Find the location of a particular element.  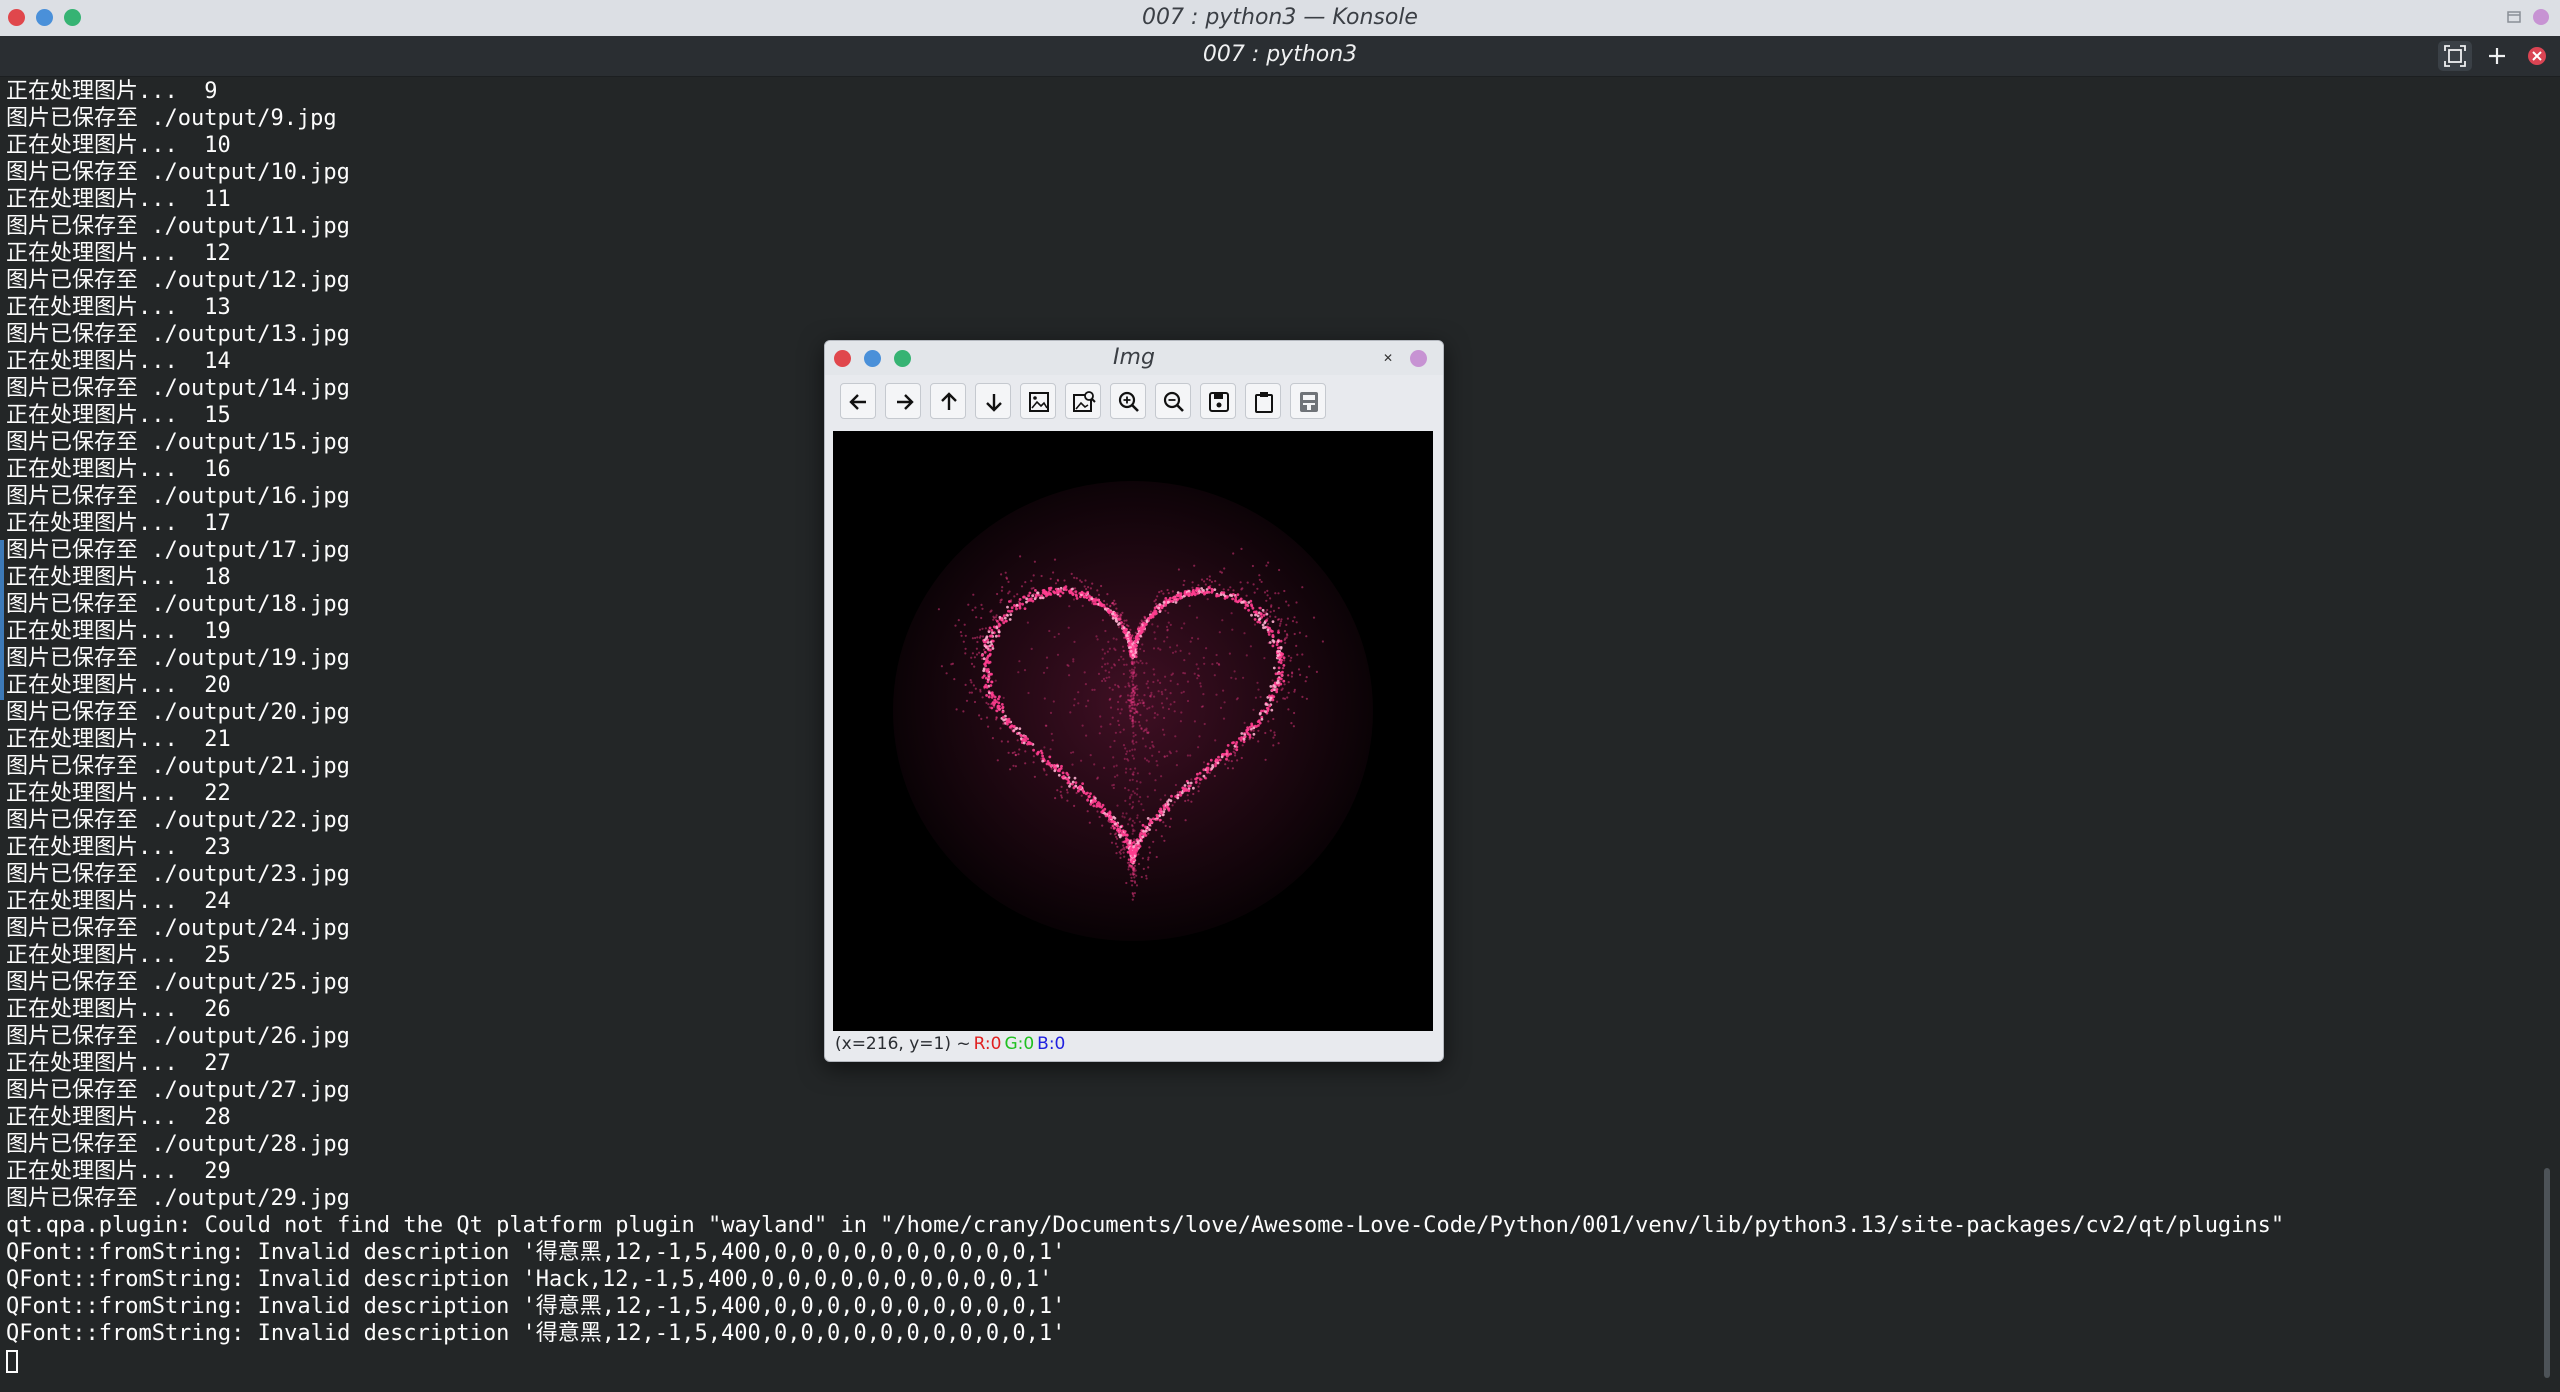

tab-title: 007 : python3 is located at coordinates (1280, 54).